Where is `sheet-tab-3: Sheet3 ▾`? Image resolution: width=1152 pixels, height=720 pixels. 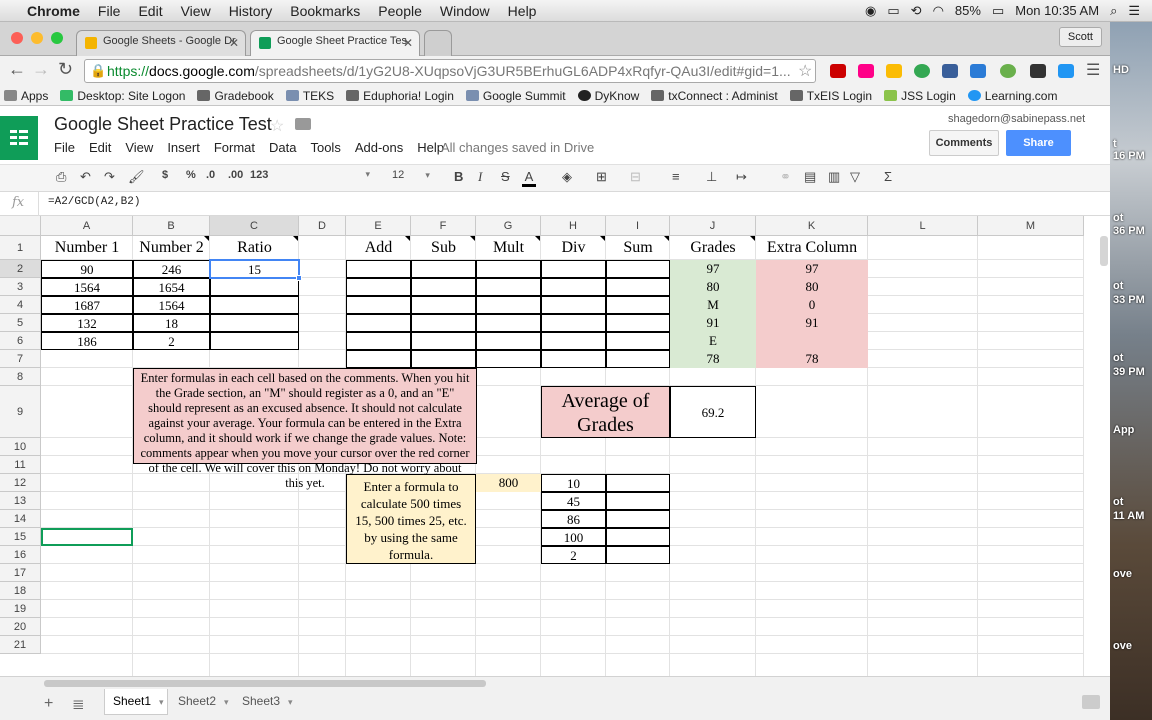 sheet-tab-3: Sheet3 ▾ is located at coordinates (266, 702).